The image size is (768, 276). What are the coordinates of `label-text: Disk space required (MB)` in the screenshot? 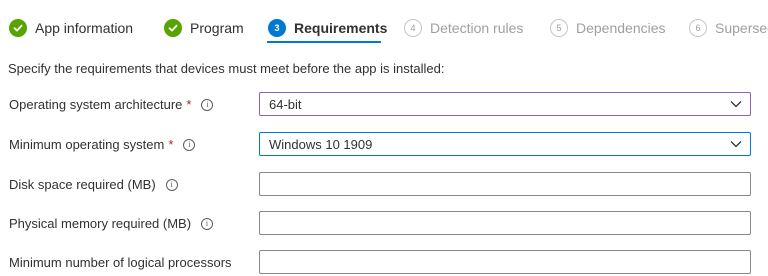 It's located at (82, 184).